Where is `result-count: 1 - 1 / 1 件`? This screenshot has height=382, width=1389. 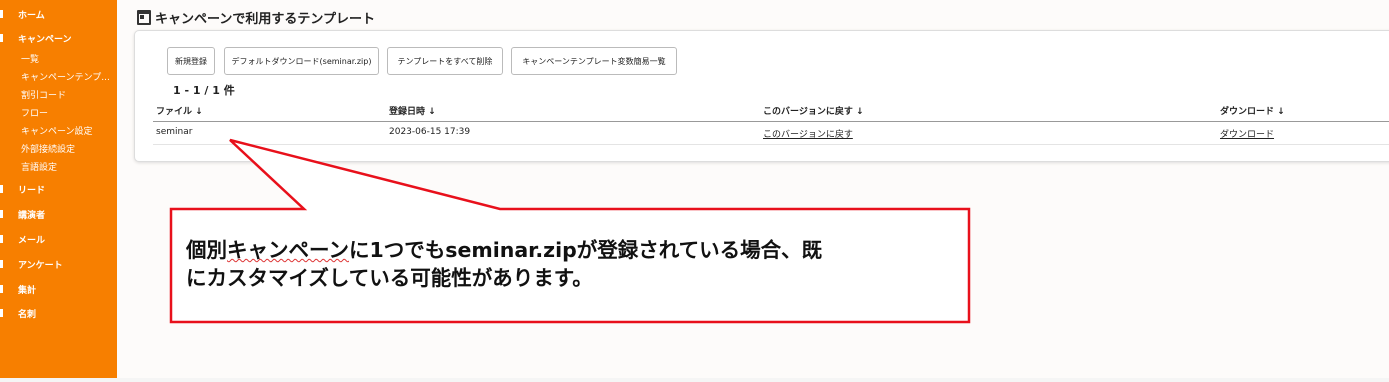 result-count: 1 - 1 / 1 件 is located at coordinates (204, 90).